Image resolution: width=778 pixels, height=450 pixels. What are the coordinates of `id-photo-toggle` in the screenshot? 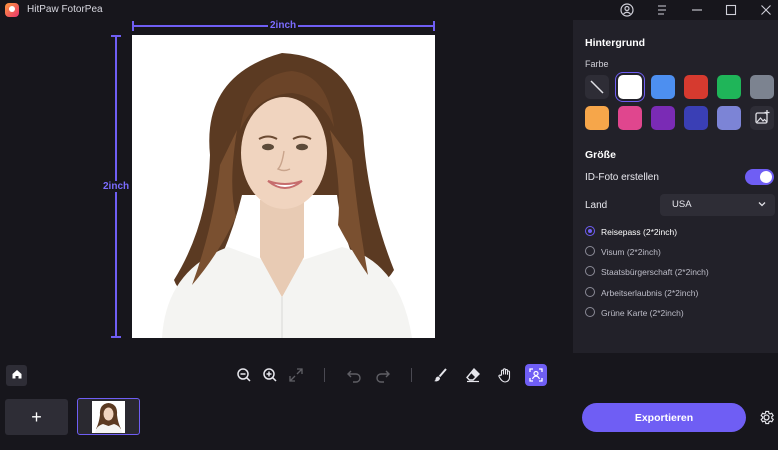 It's located at (759, 177).